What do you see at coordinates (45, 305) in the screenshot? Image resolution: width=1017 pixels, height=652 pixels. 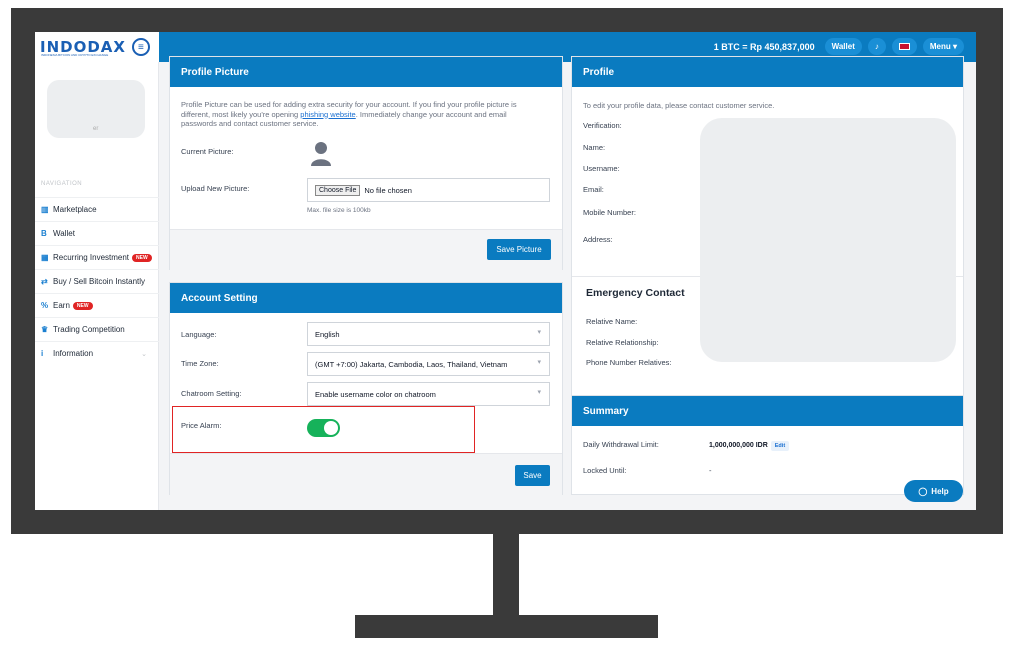 I see `percent-icon: %` at bounding box center [45, 305].